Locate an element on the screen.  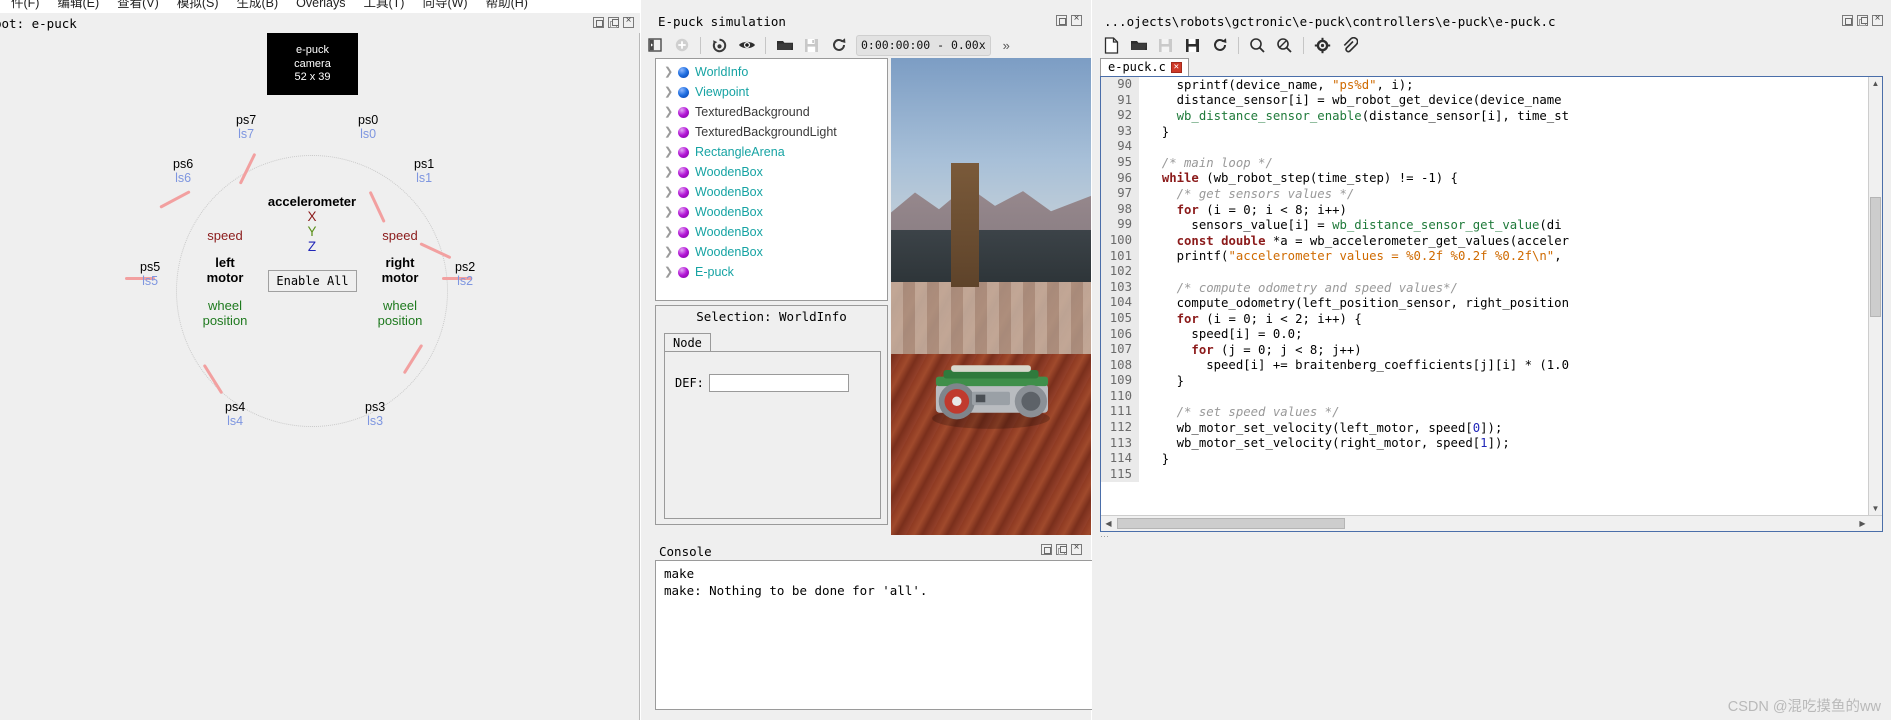
sensor-label-ps6: ps6 ls6 is located at coordinates (183, 171).